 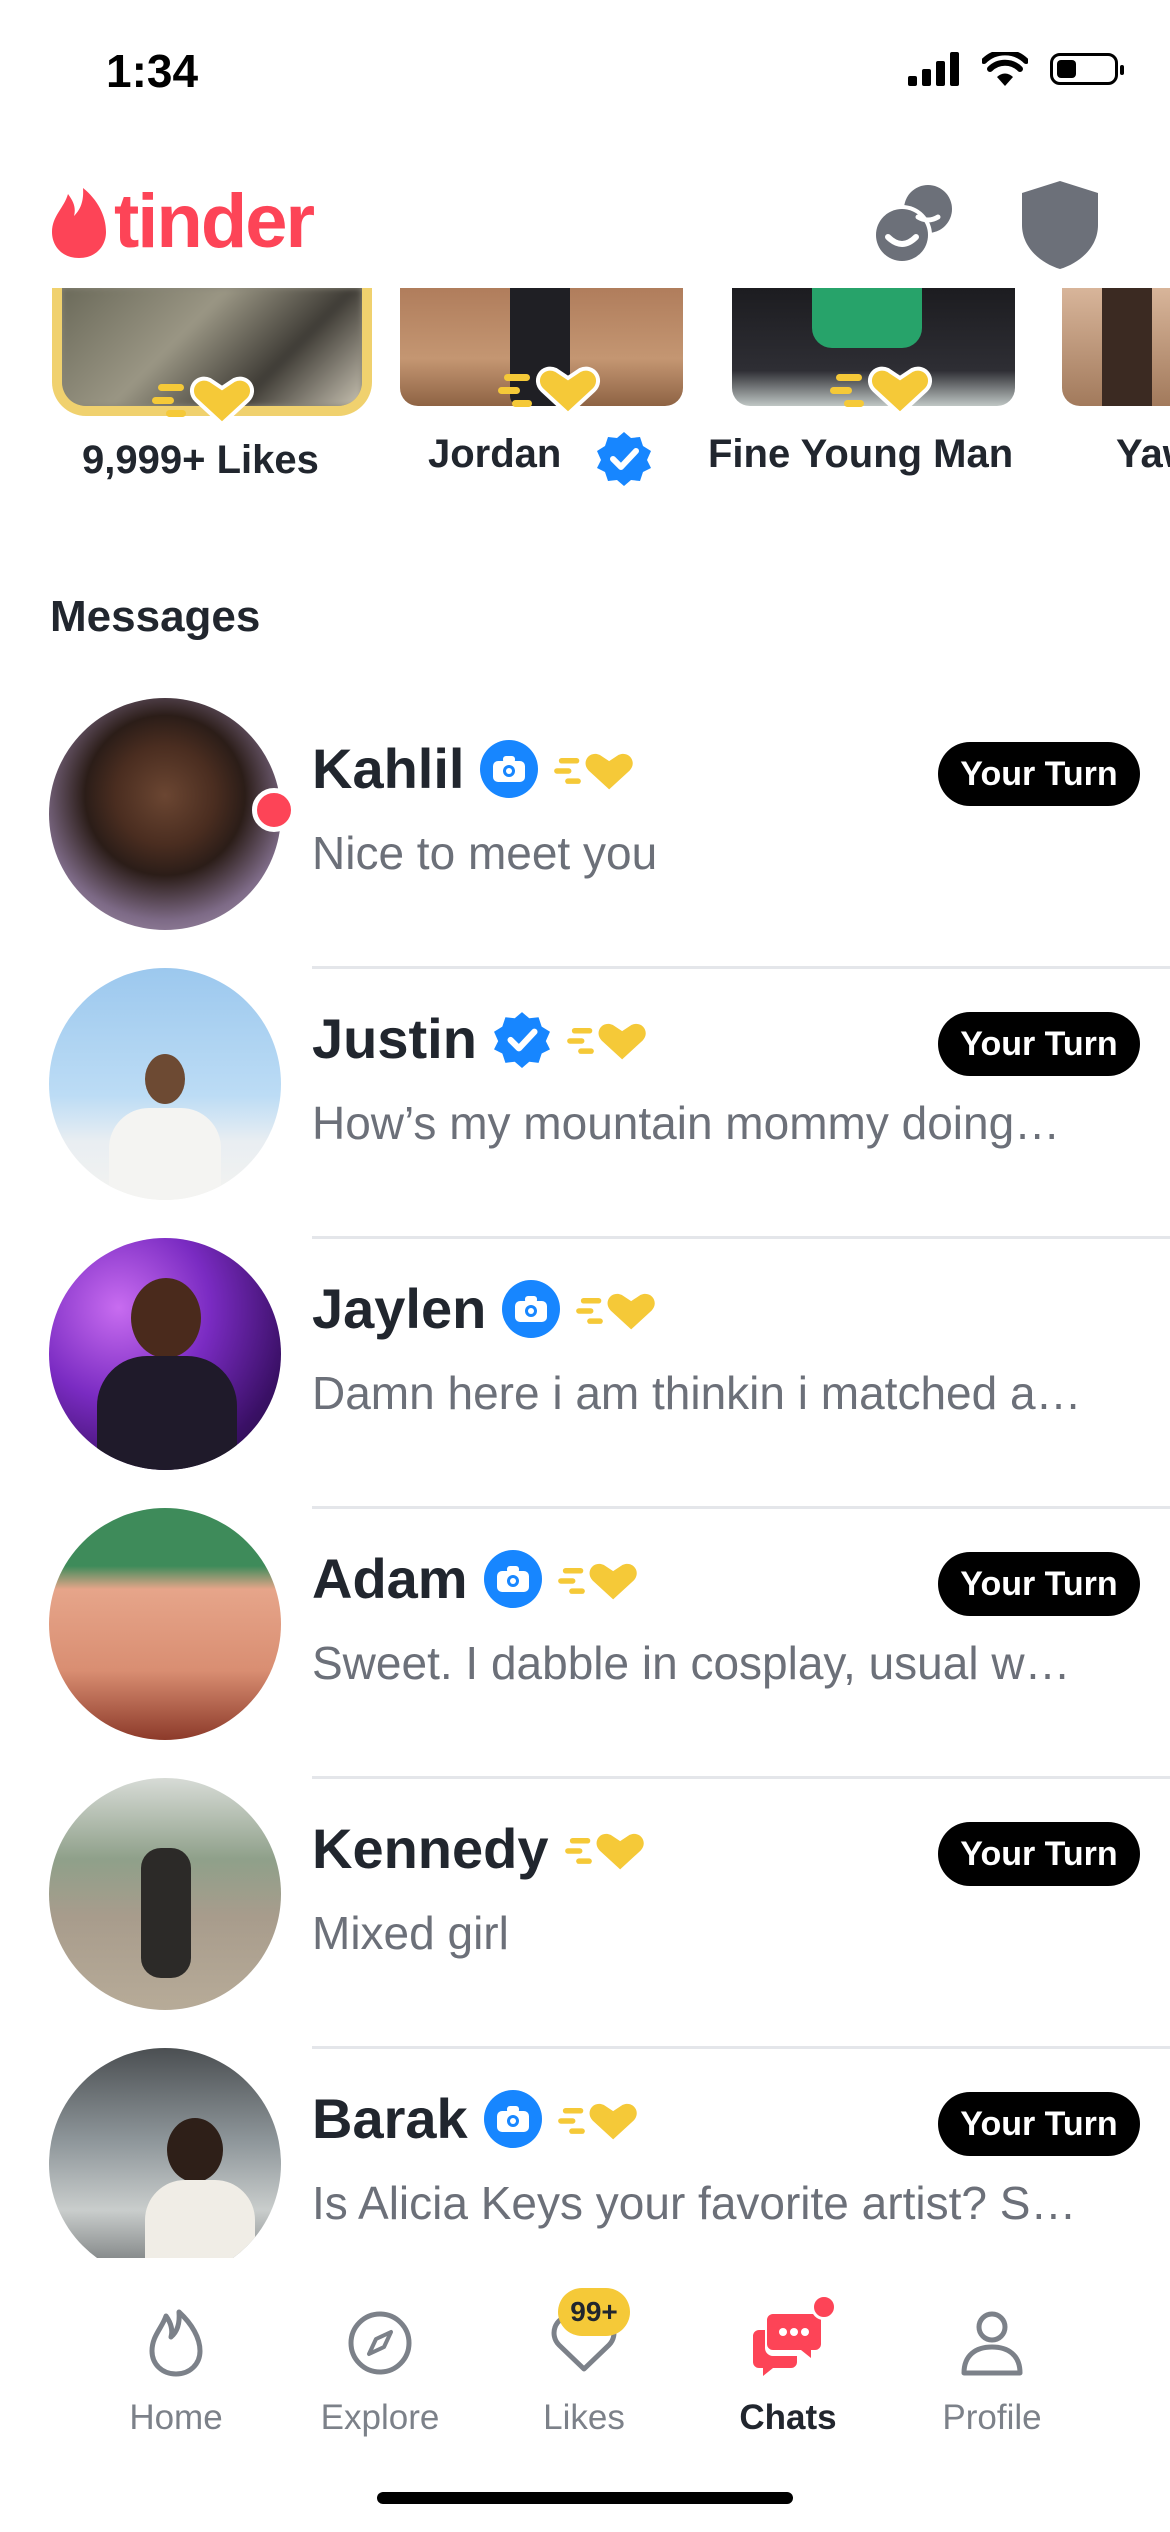 I want to click on message-row-kahlil: Kahlil Your Turn Nice to meet you, so click(x=585, y=833).